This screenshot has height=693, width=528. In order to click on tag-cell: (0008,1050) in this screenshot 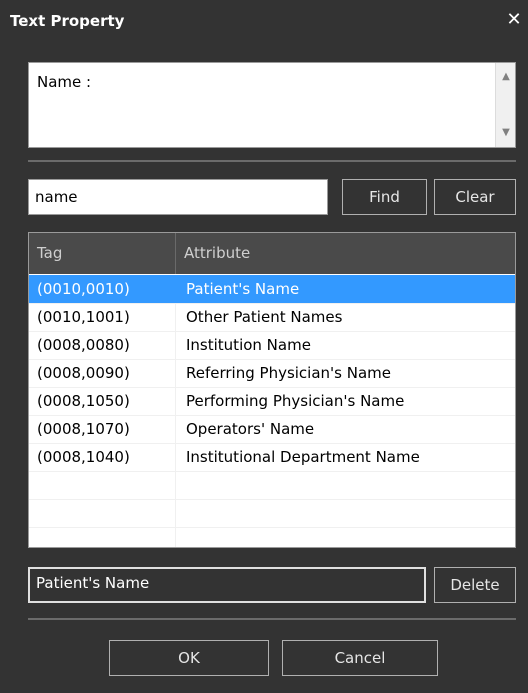, I will do `click(102, 401)`.